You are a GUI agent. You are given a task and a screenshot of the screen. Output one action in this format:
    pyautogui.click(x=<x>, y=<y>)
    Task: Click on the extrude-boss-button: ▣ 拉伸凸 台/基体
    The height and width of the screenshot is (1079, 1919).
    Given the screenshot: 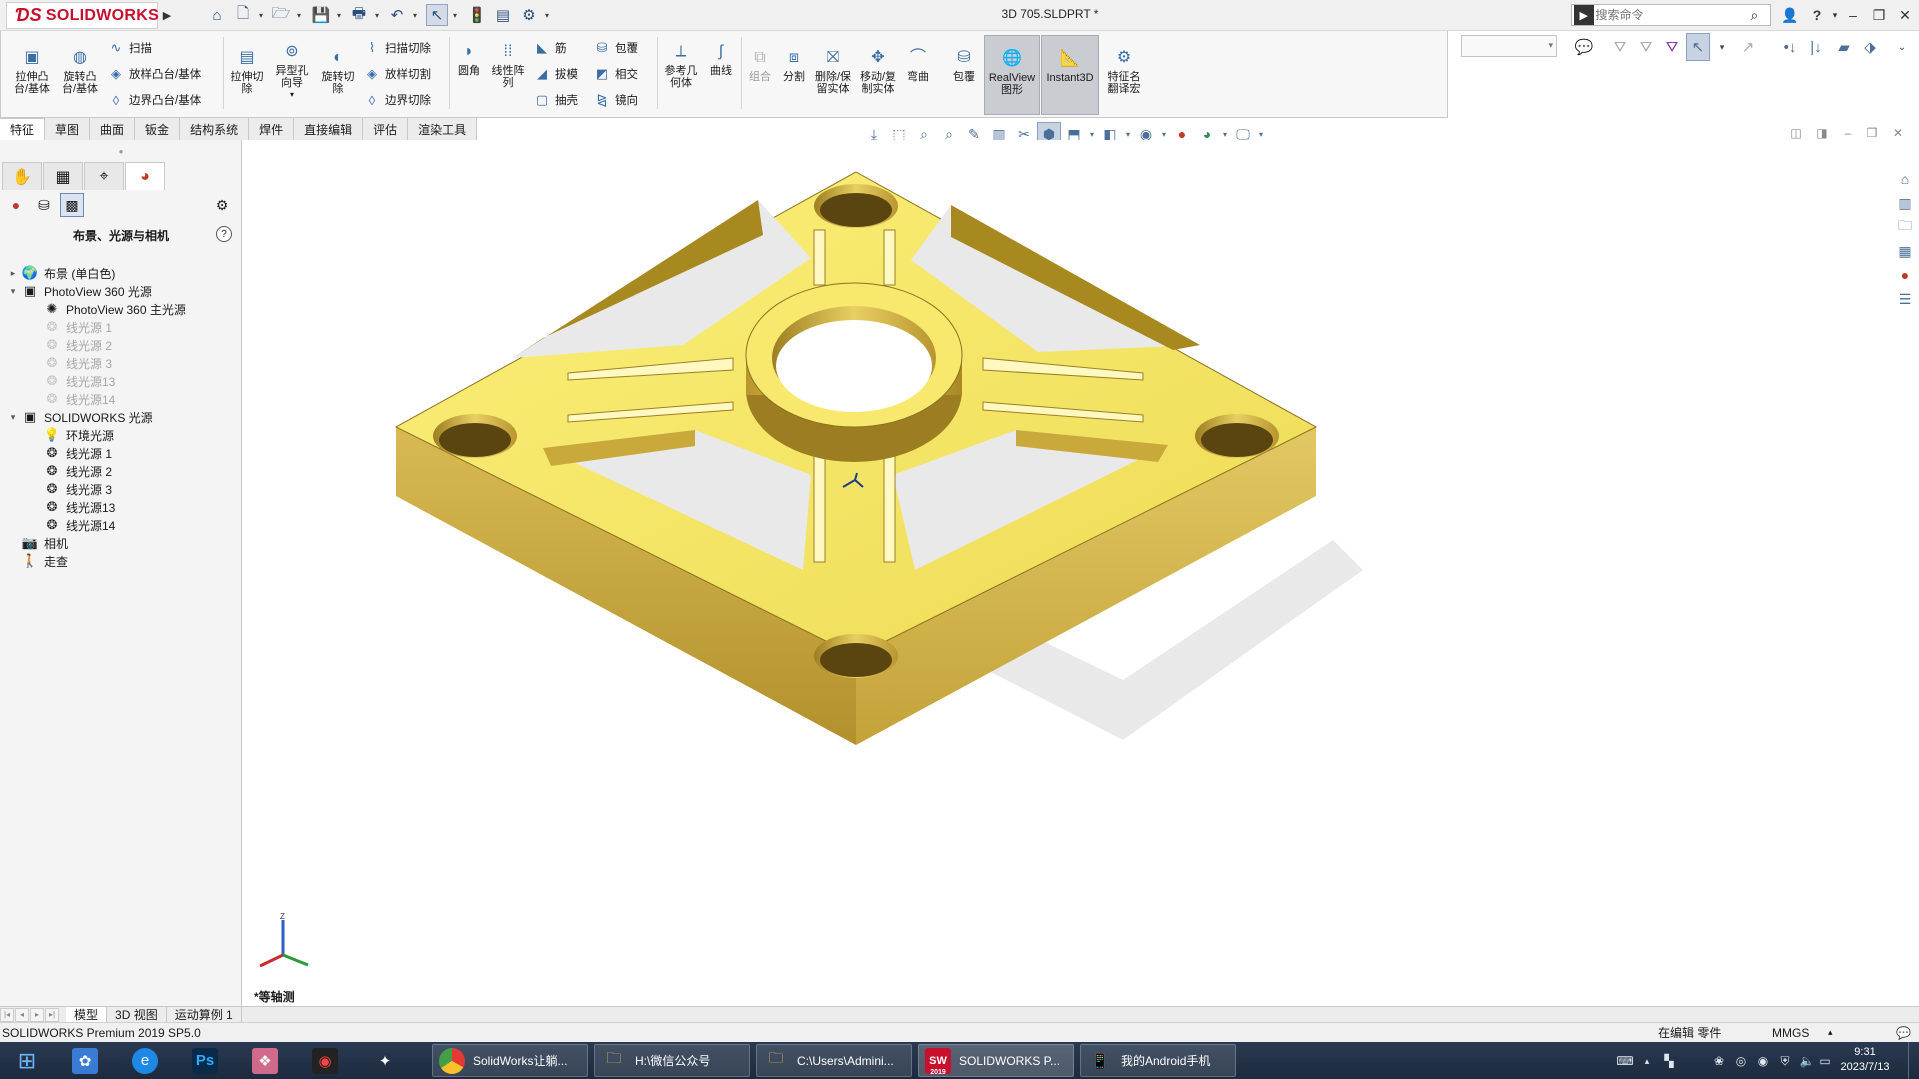 What is the action you would take?
    pyautogui.click(x=32, y=71)
    